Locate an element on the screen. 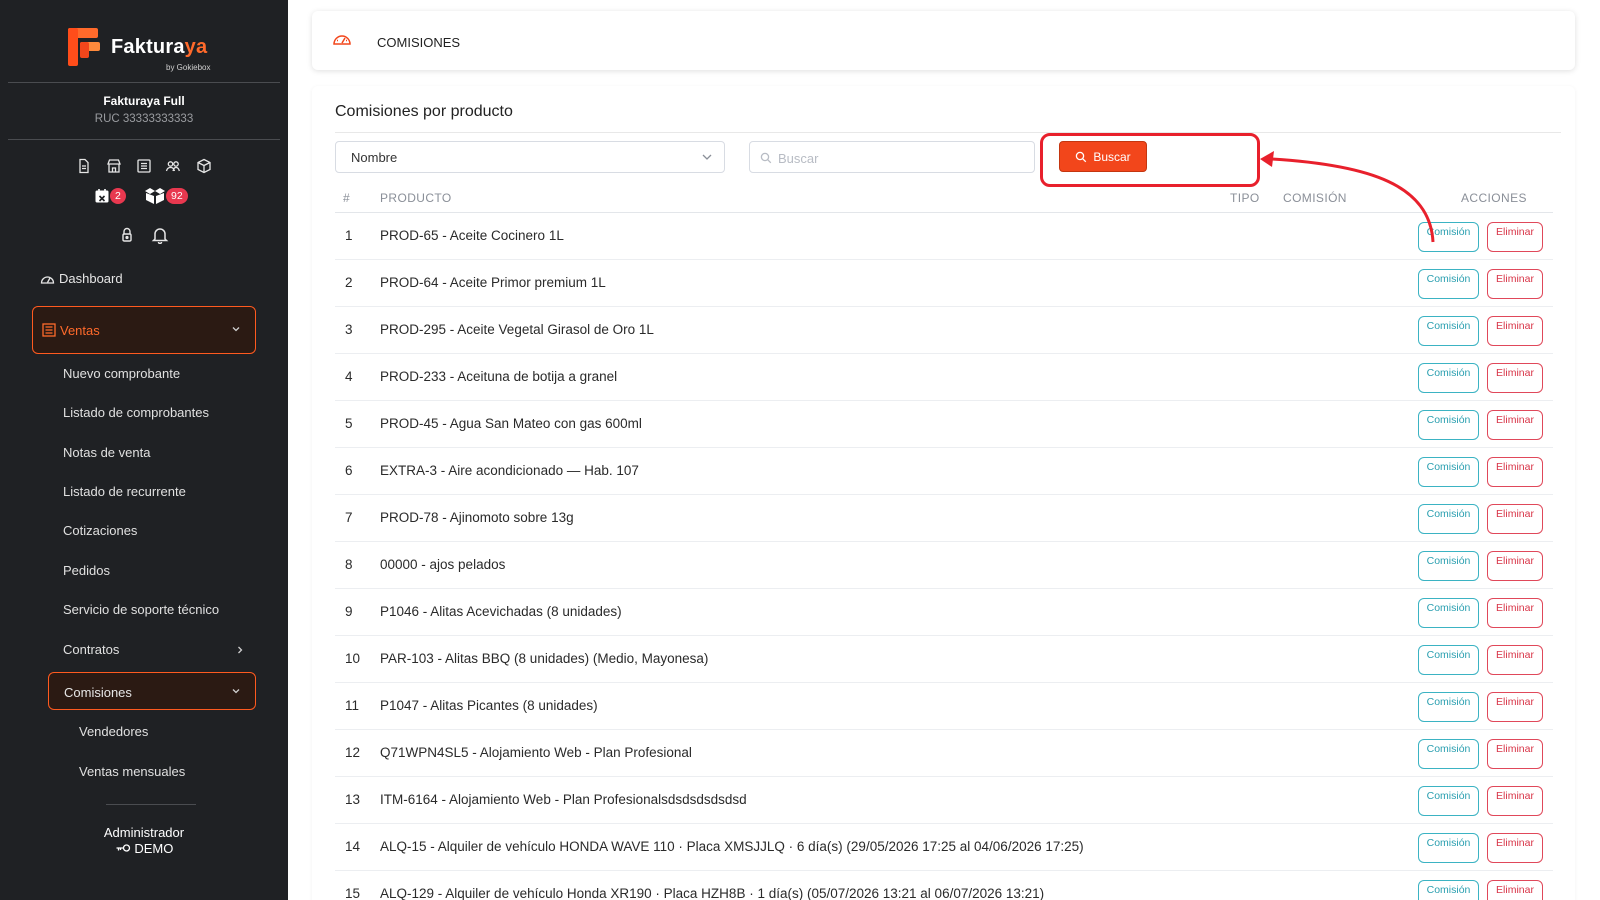 The width and height of the screenshot is (1600, 900). fakturaya-logo-icon is located at coordinates (84, 47).